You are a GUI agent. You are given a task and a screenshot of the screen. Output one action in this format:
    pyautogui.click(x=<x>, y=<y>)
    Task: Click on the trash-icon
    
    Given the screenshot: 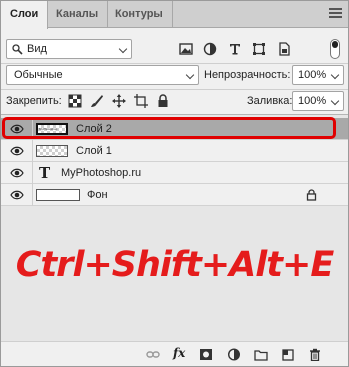 What is the action you would take?
    pyautogui.click(x=315, y=354)
    